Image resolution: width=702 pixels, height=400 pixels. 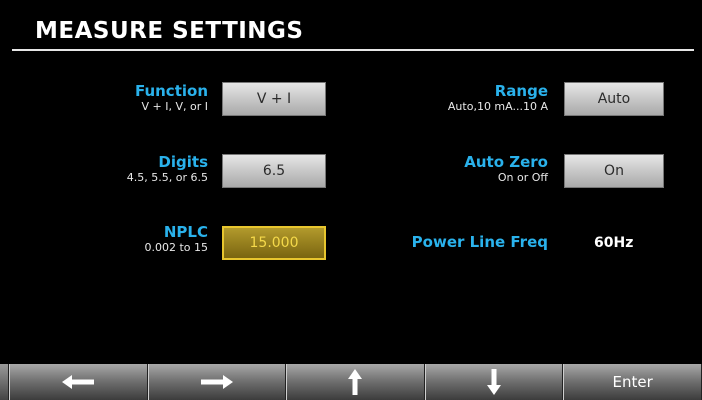 What do you see at coordinates (522, 177) in the screenshot?
I see `auto-zero-hint: On or Off` at bounding box center [522, 177].